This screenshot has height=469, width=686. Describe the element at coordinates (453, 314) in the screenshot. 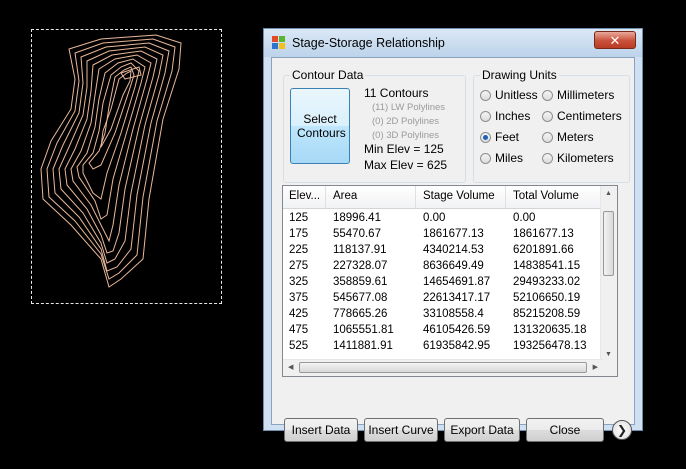

I see `cell-stage-volume: 33108558.4` at that location.